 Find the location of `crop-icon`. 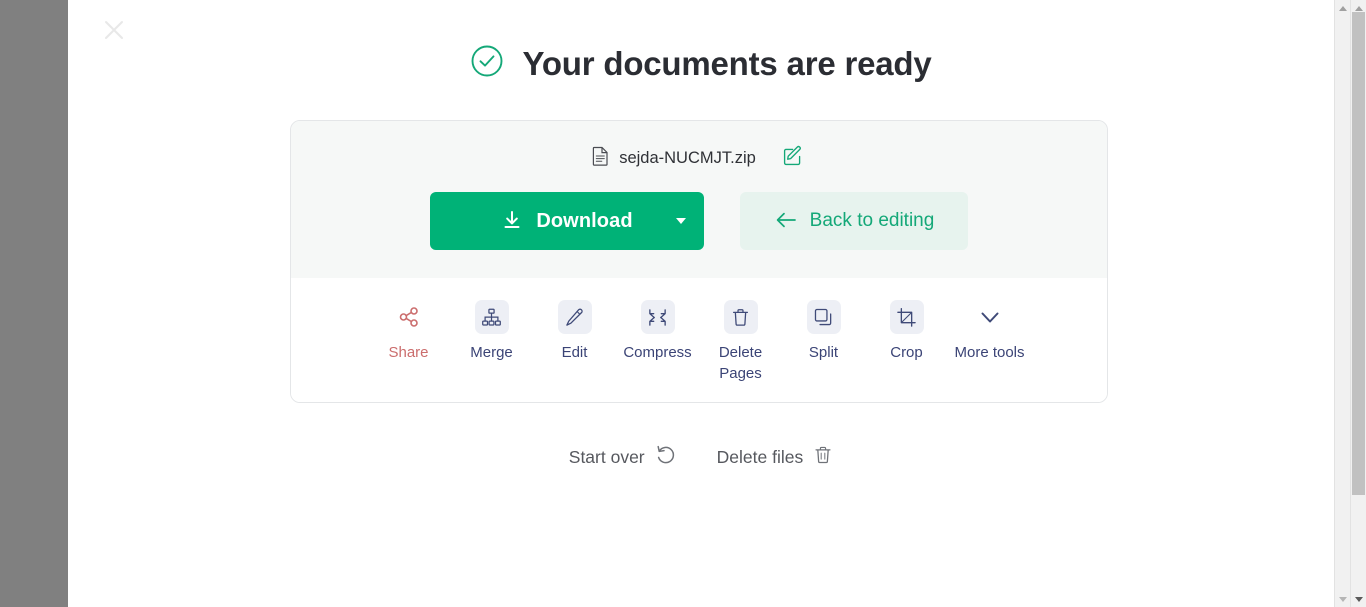

crop-icon is located at coordinates (906, 317).